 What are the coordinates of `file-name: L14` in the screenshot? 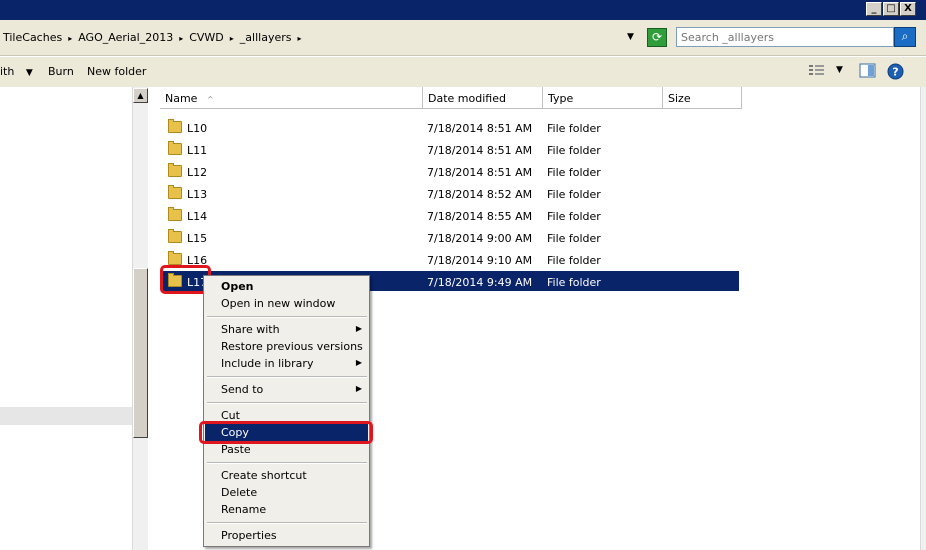 It's located at (197, 216).